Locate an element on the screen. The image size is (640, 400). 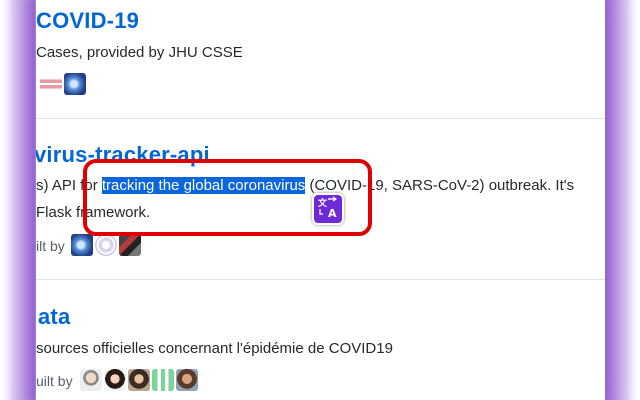
repo-title-link: ata is located at coordinates (54, 317).